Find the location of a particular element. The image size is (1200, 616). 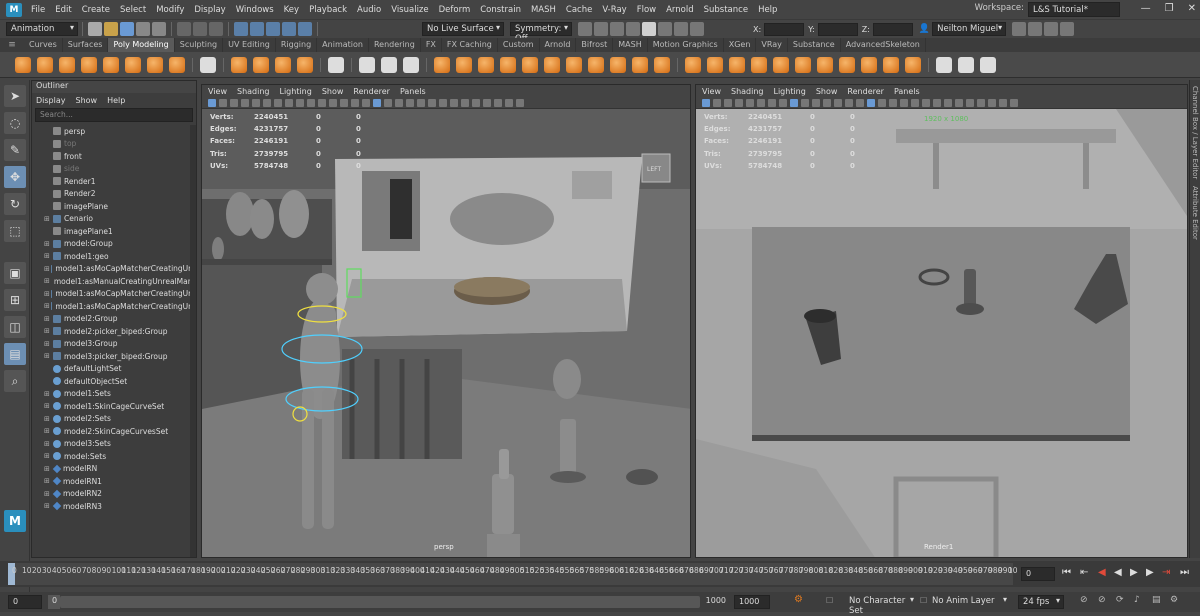

append-icon is located at coordinates (486, 64).